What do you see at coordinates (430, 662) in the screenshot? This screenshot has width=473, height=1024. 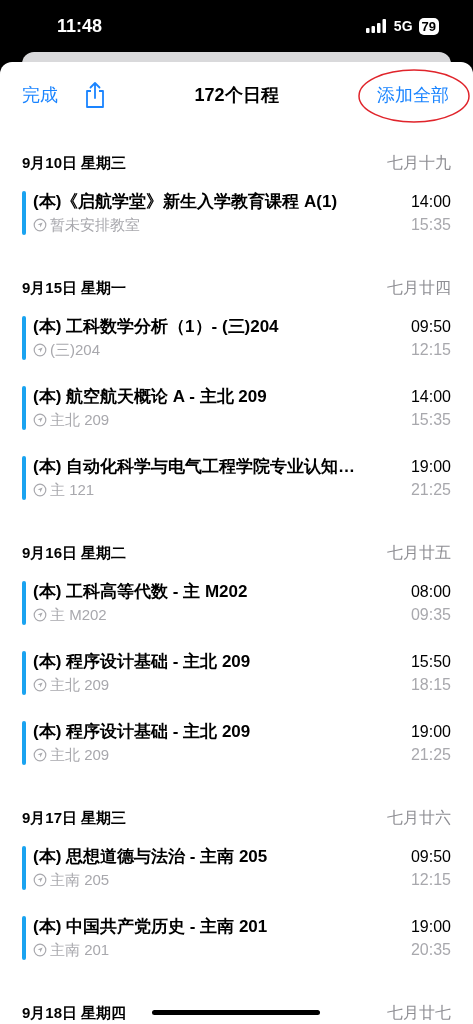 I see `start-time: 15:50` at bounding box center [430, 662].